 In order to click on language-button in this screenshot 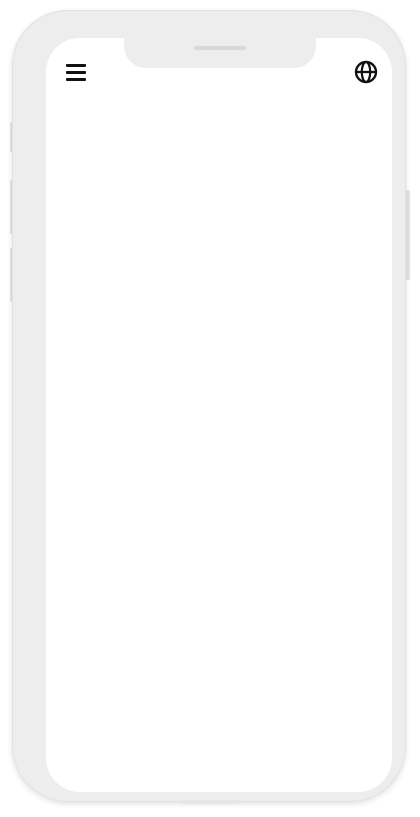, I will do `click(366, 72)`.